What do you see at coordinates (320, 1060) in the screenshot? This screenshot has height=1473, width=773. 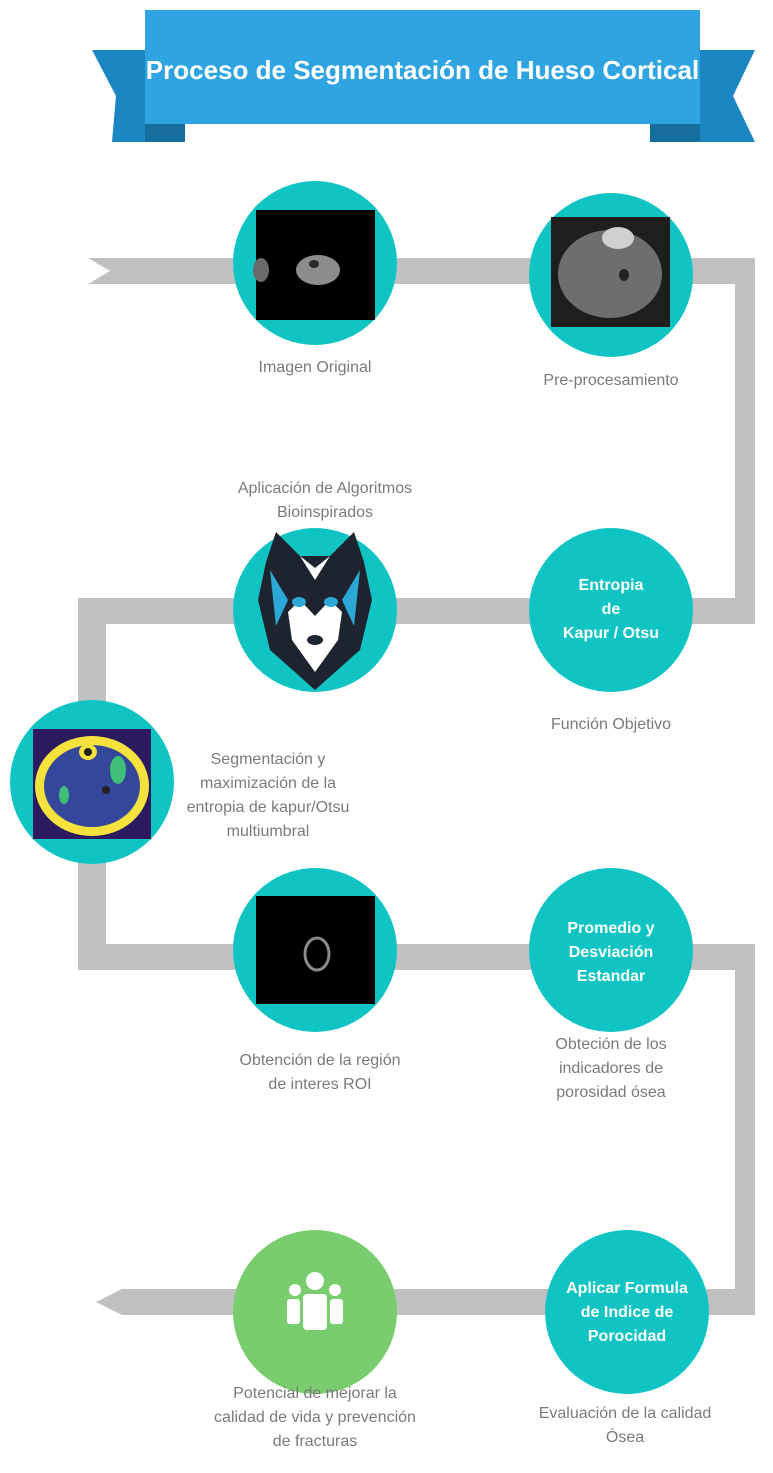 I see `label-line: Obtención de la región` at bounding box center [320, 1060].